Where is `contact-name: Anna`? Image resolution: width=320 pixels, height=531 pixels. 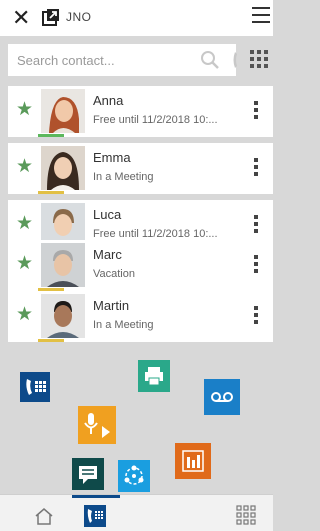
contact-name: Anna is located at coordinates (108, 100).